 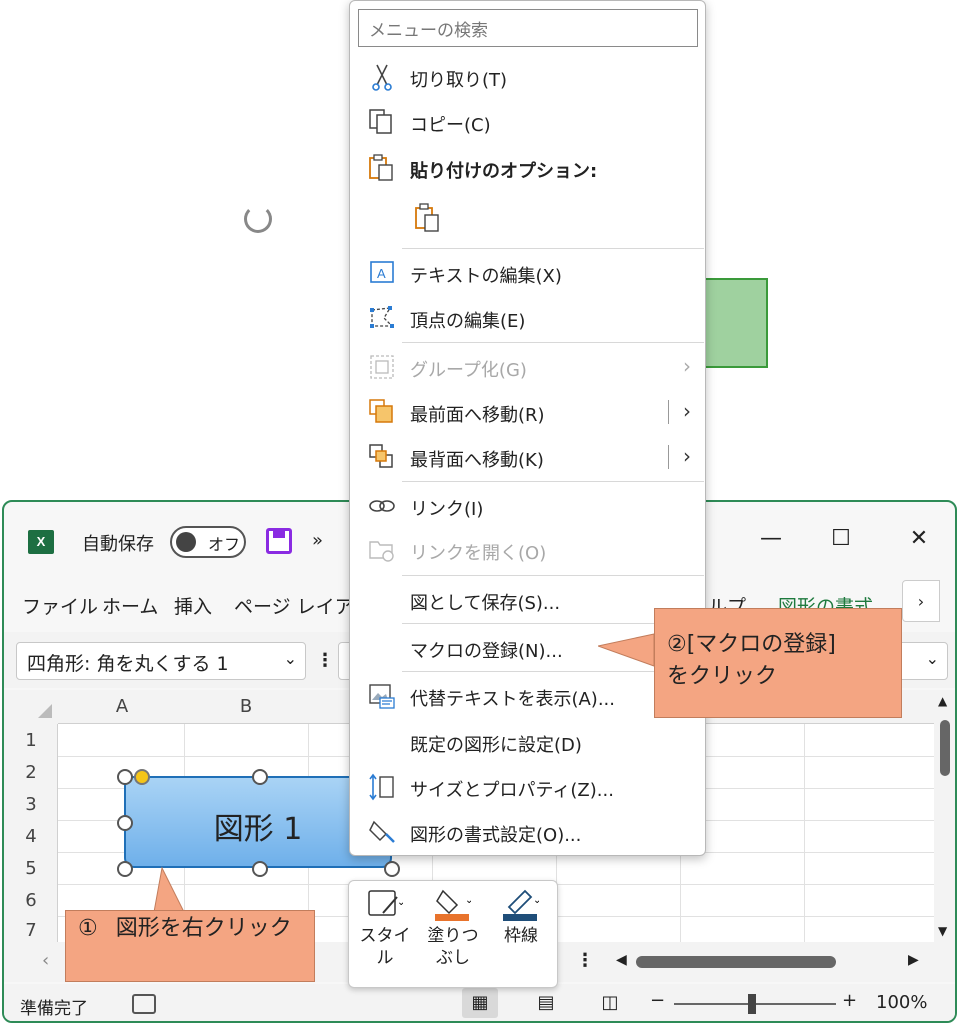 What do you see at coordinates (142, 777) in the screenshot?
I see `adjust-handle` at bounding box center [142, 777].